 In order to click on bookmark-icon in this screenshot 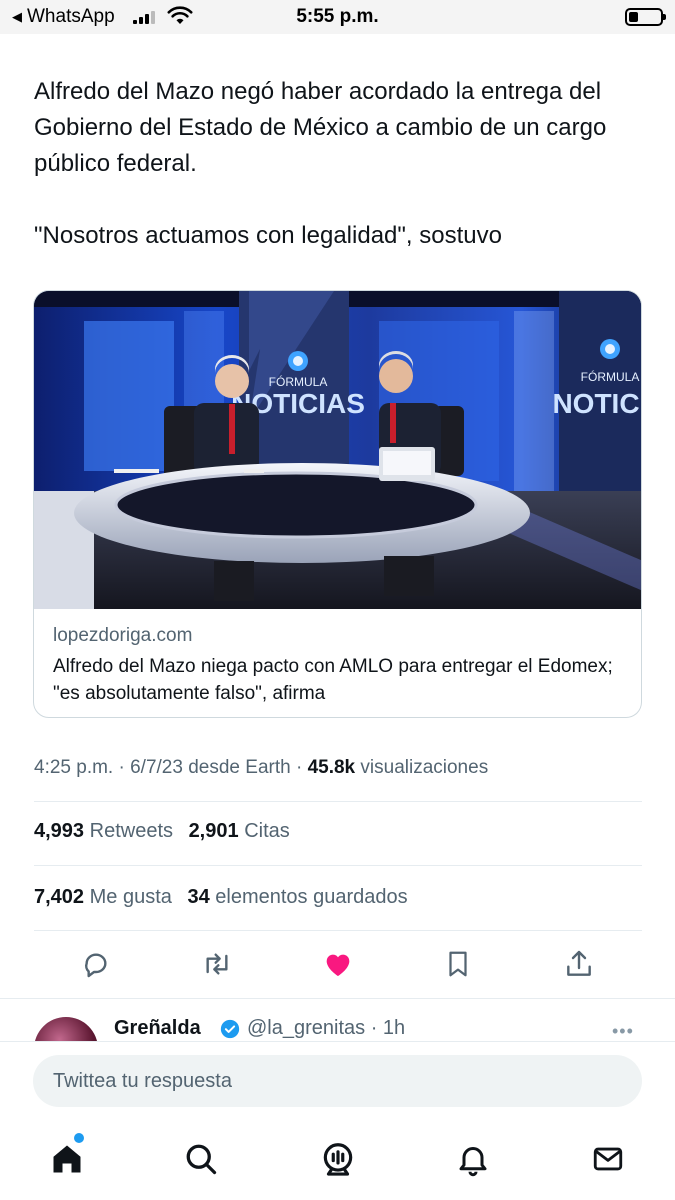, I will do `click(458, 964)`.